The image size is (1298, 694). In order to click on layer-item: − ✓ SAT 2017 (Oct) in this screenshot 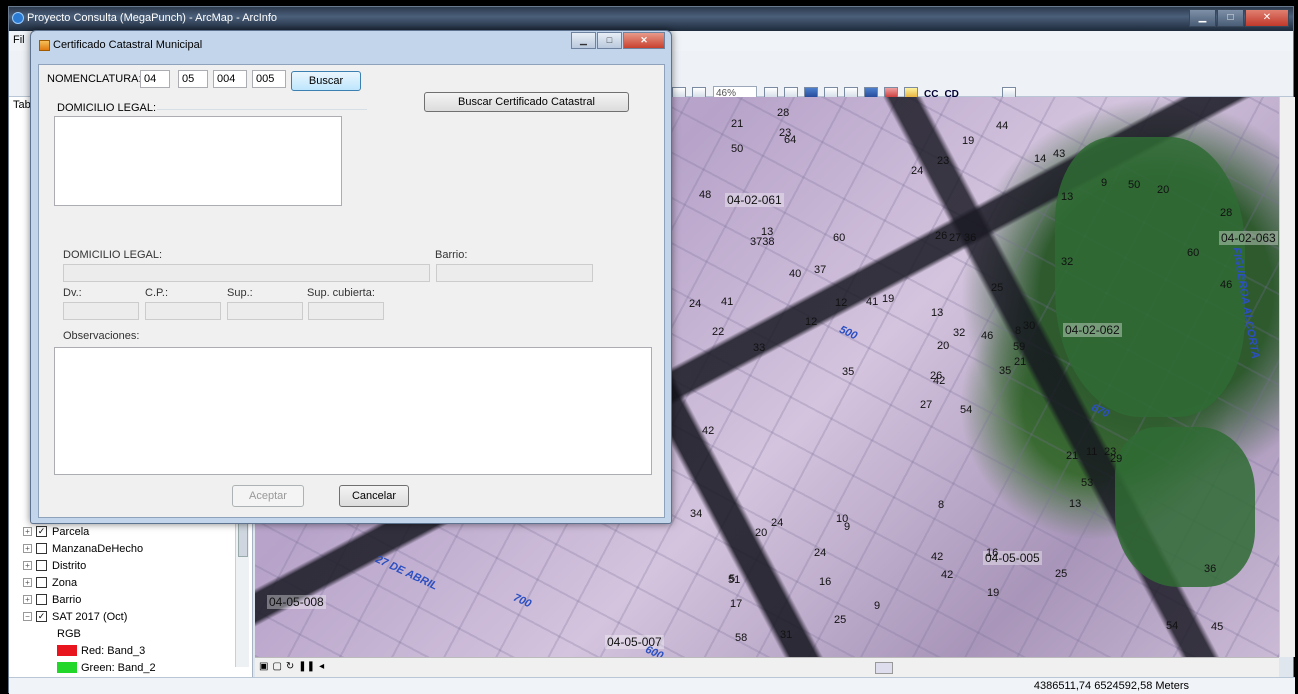, I will do `click(89, 616)`.